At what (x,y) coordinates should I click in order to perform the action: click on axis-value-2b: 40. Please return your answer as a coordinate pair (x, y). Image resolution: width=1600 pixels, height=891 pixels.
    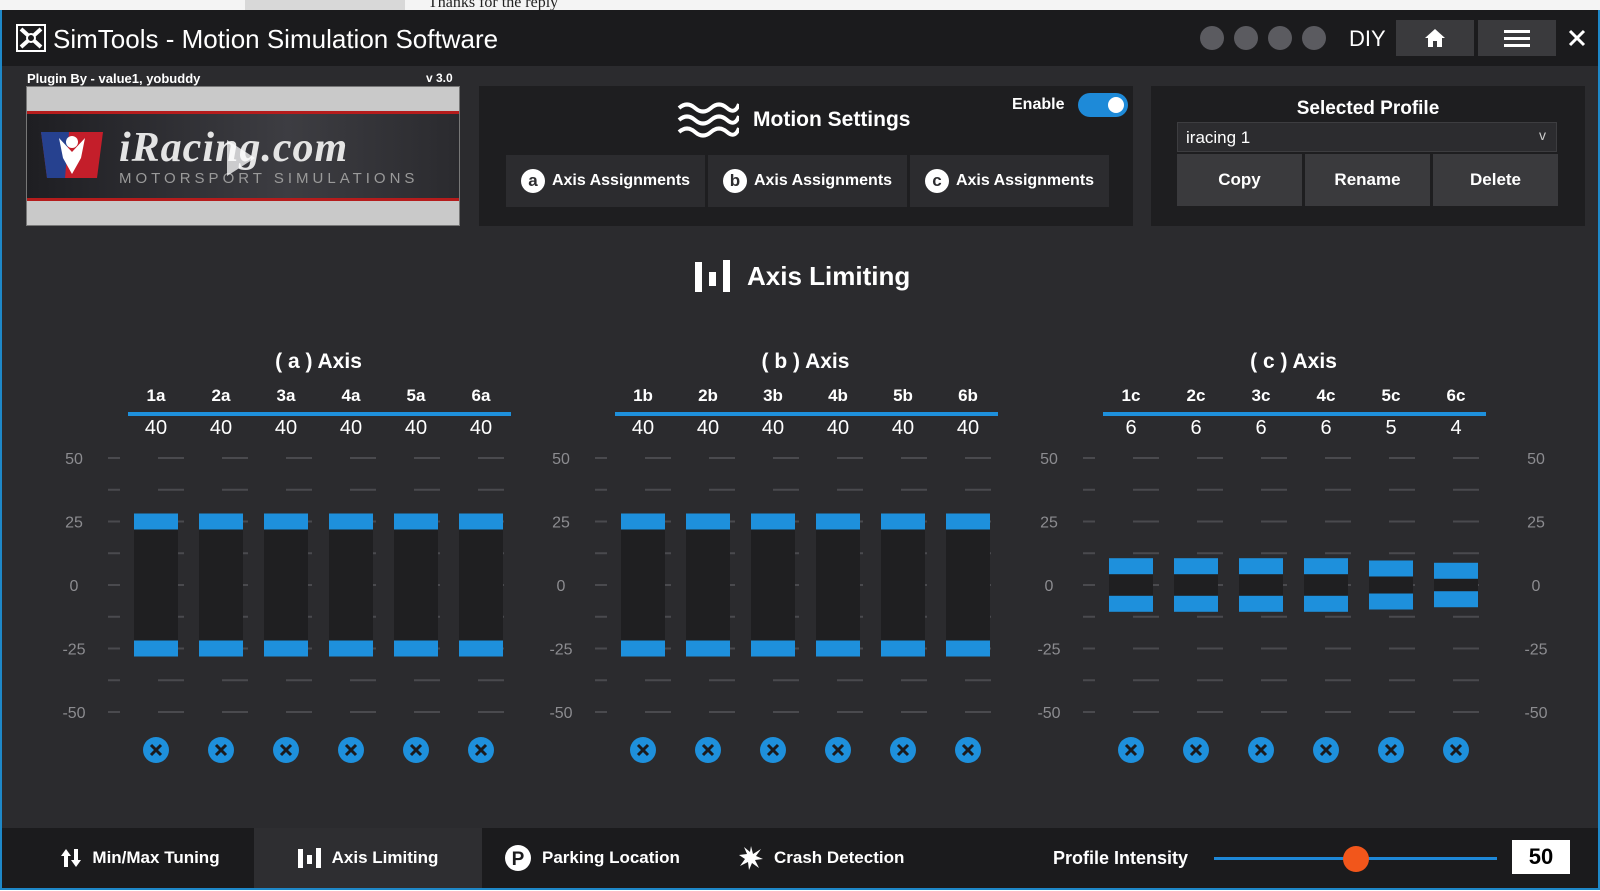
    Looking at the image, I should click on (708, 428).